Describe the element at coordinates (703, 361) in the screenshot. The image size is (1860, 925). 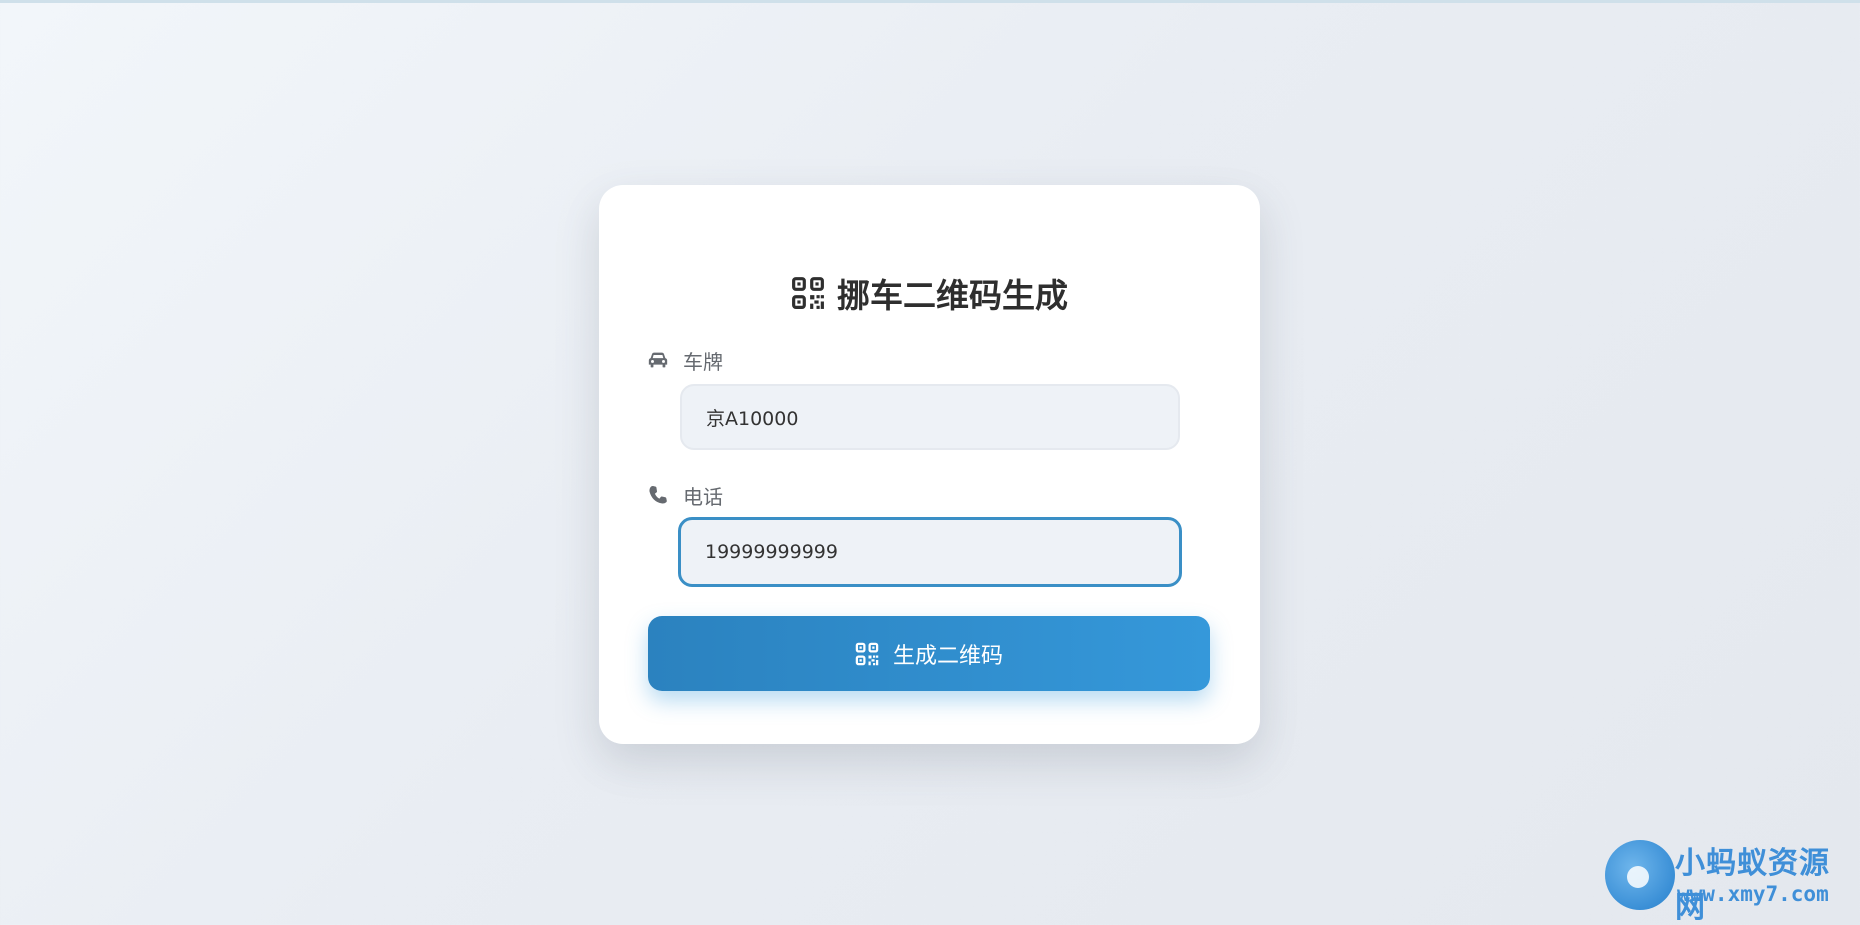
I see `plate-label-text: 车牌` at that location.